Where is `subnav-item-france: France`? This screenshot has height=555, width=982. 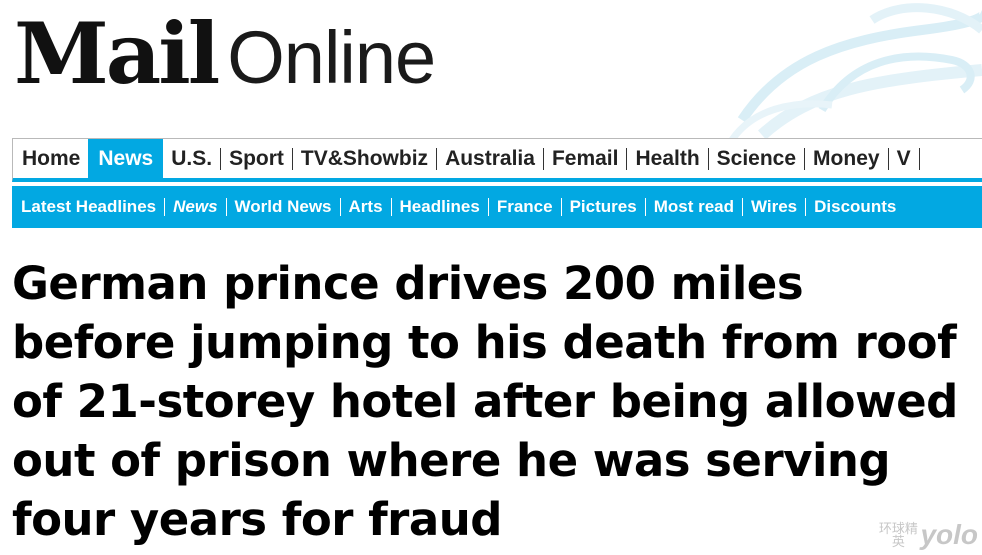 subnav-item-france: France is located at coordinates (525, 207).